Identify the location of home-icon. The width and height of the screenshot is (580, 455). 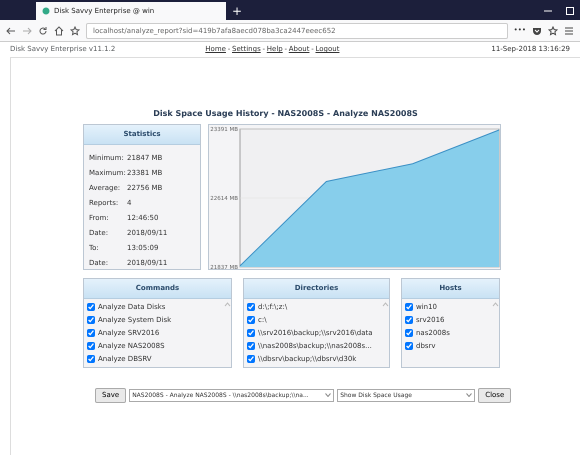
(59, 31).